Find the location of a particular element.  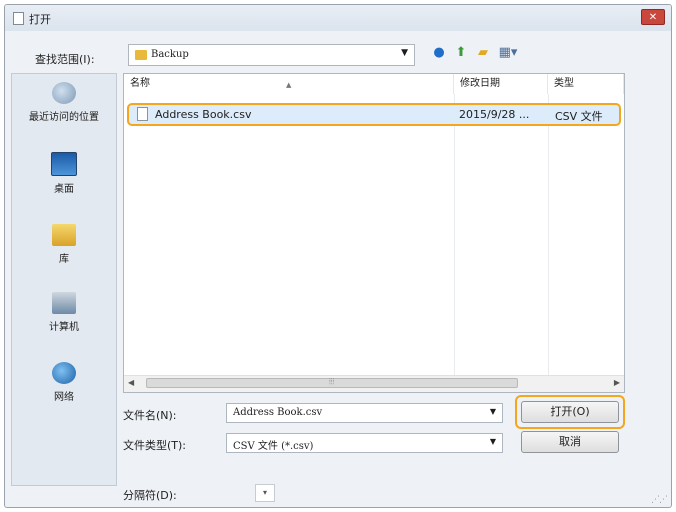

place-library: 库 is located at coordinates (64, 244).